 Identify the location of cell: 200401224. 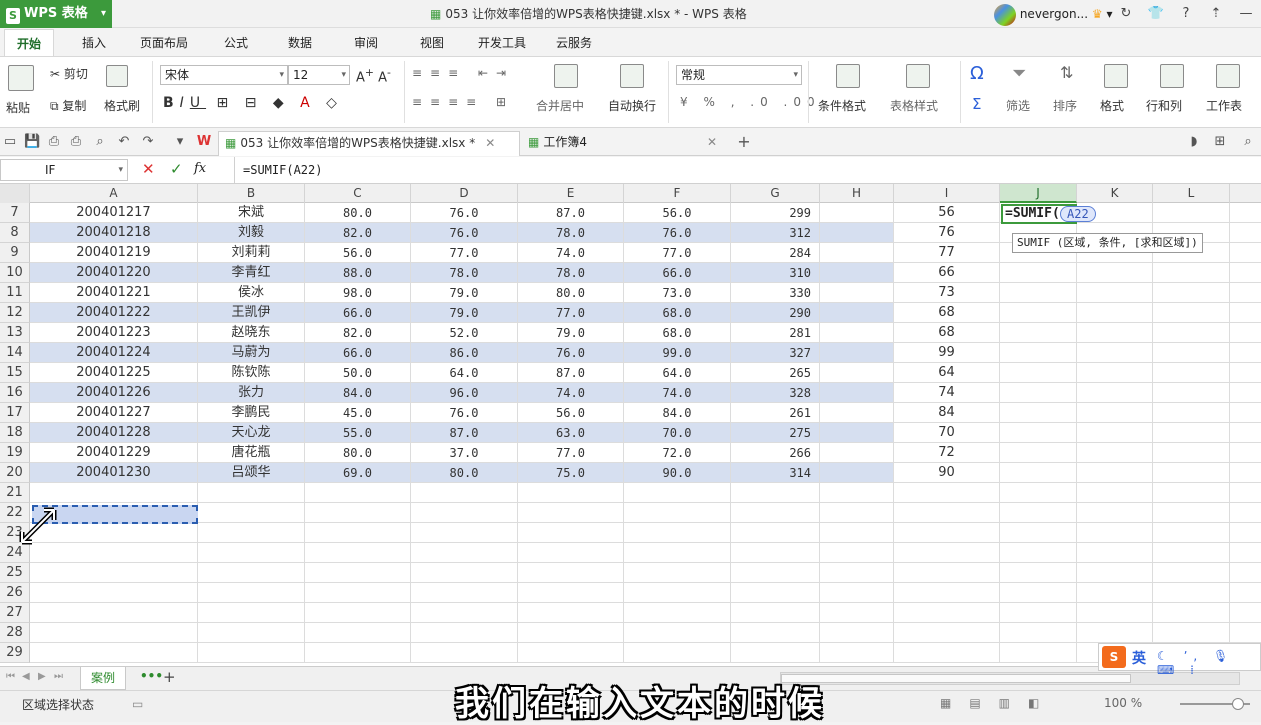
(114, 353).